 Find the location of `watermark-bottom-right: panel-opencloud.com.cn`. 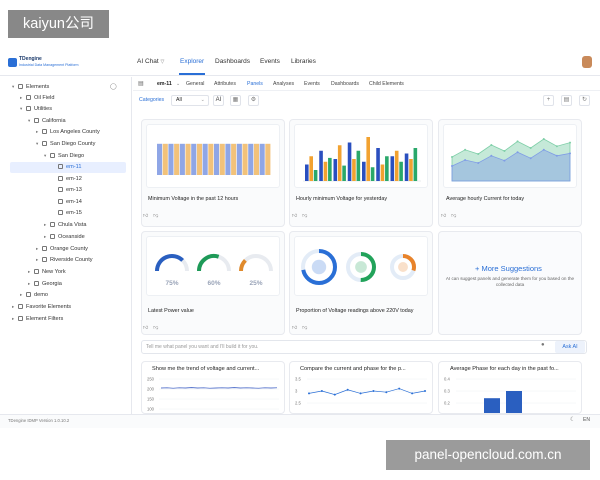

watermark-bottom-right: panel-opencloud.com.cn is located at coordinates (488, 455).